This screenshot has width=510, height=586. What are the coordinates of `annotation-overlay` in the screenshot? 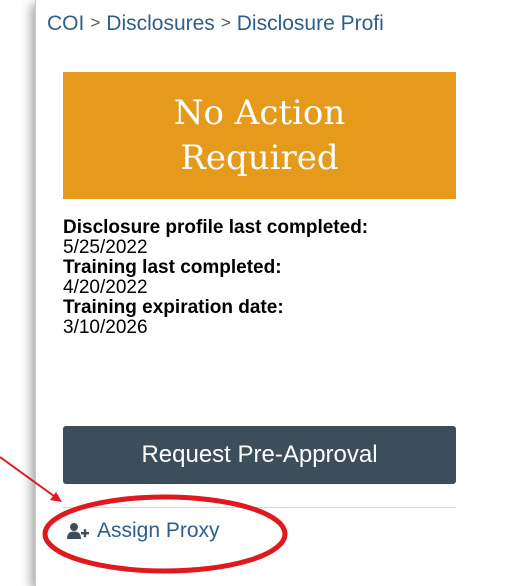 It's located at (144, 515).